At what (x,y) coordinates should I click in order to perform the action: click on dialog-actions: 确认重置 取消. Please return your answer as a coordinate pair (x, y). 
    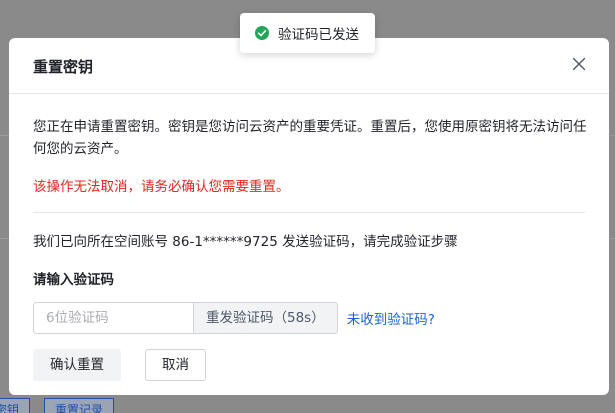
    Looking at the image, I should click on (119, 365).